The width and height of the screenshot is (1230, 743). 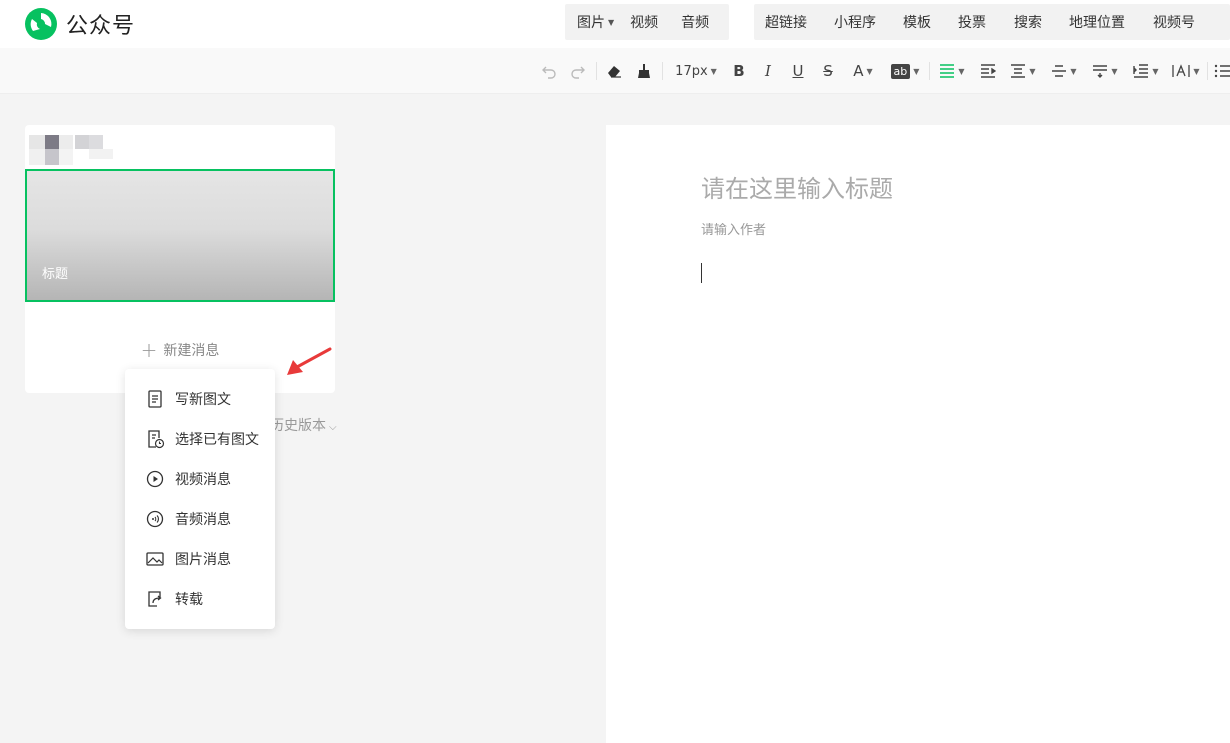 I want to click on indent-icon, so click(x=988, y=71).